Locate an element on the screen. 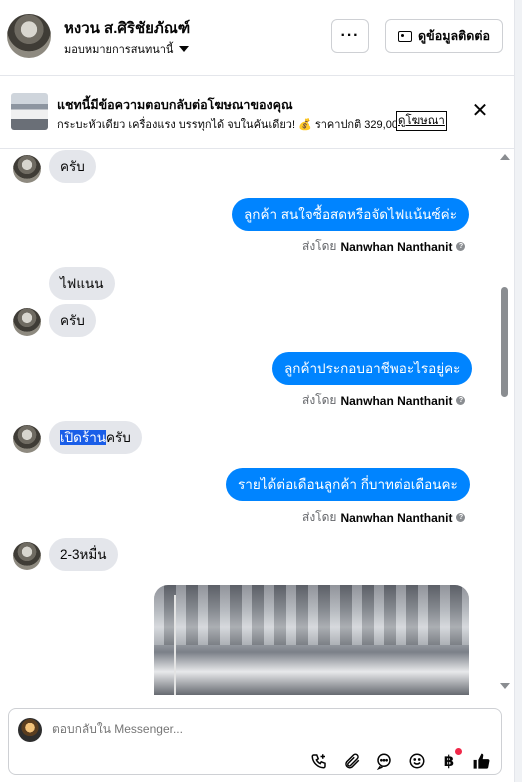  incoming-message: เปิดร้านครับ is located at coordinates (95, 437).